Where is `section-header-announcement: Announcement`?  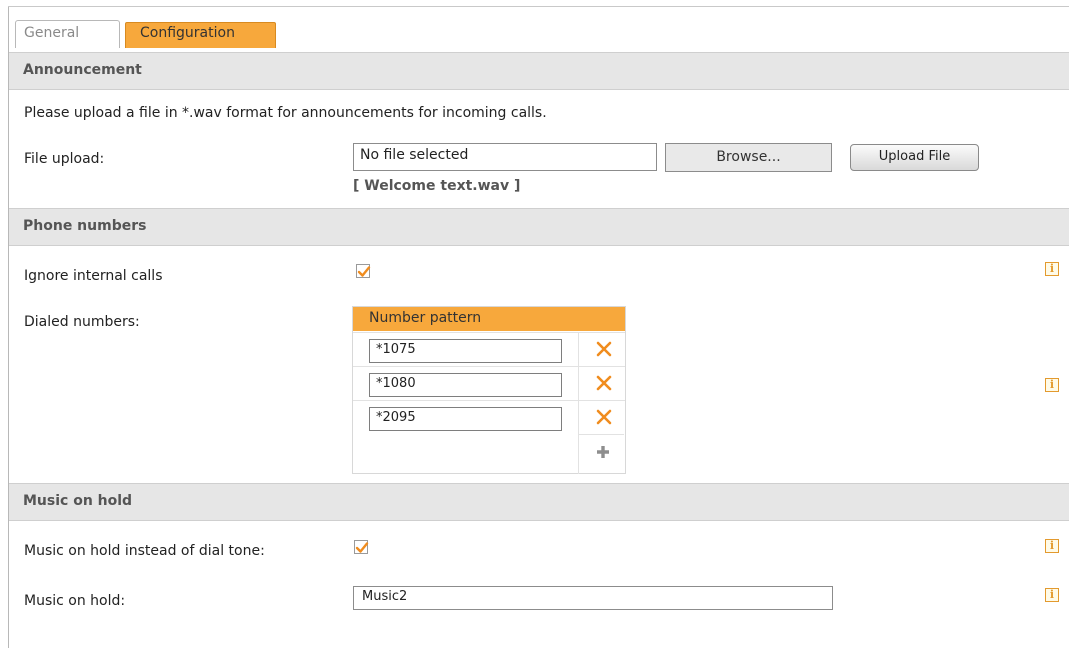 section-header-announcement: Announcement is located at coordinates (539, 71).